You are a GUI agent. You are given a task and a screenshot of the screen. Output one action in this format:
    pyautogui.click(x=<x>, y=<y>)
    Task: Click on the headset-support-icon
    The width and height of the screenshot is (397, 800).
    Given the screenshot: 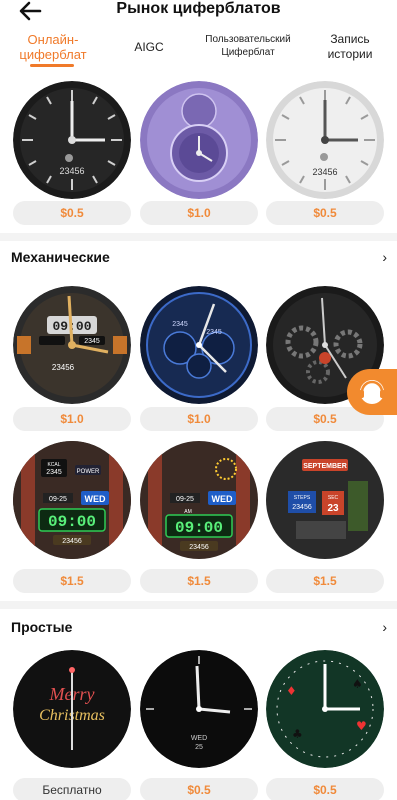 What is the action you would take?
    pyautogui.click(x=372, y=392)
    